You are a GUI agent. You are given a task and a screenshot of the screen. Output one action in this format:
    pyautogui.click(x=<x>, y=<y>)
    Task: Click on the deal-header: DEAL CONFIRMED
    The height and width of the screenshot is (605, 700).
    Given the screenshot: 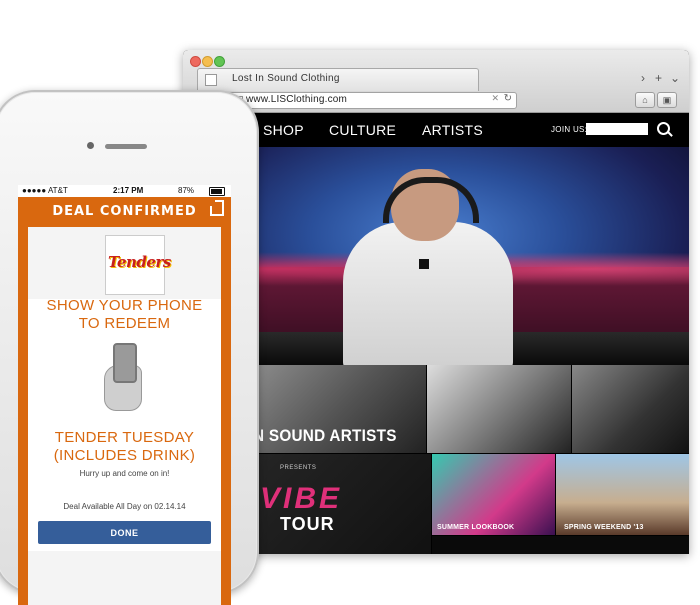 What is the action you would take?
    pyautogui.click(x=124, y=212)
    